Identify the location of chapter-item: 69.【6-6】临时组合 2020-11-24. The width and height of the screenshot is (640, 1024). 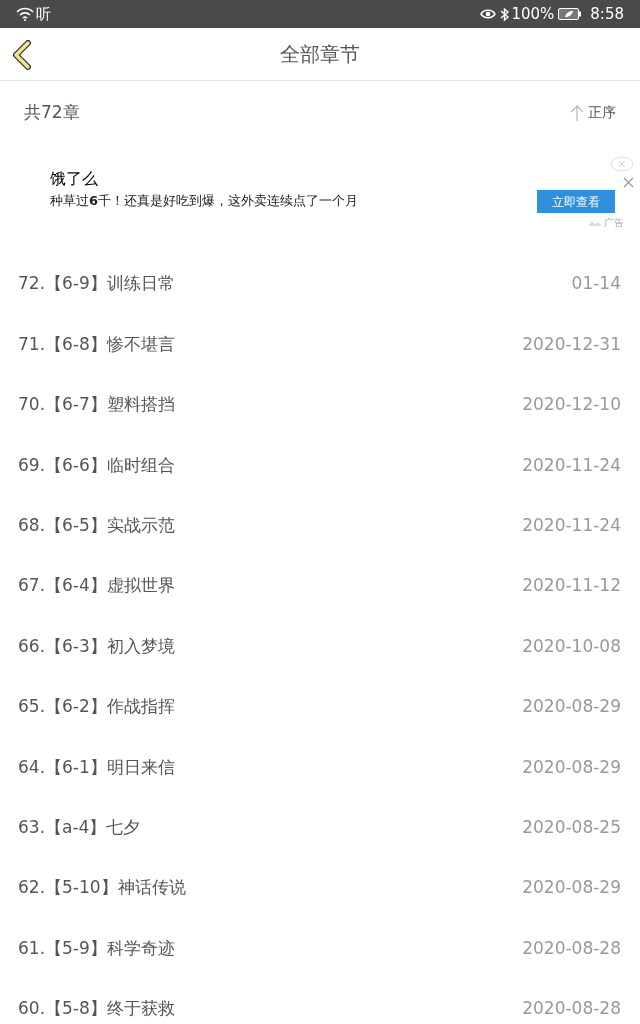
(320, 465).